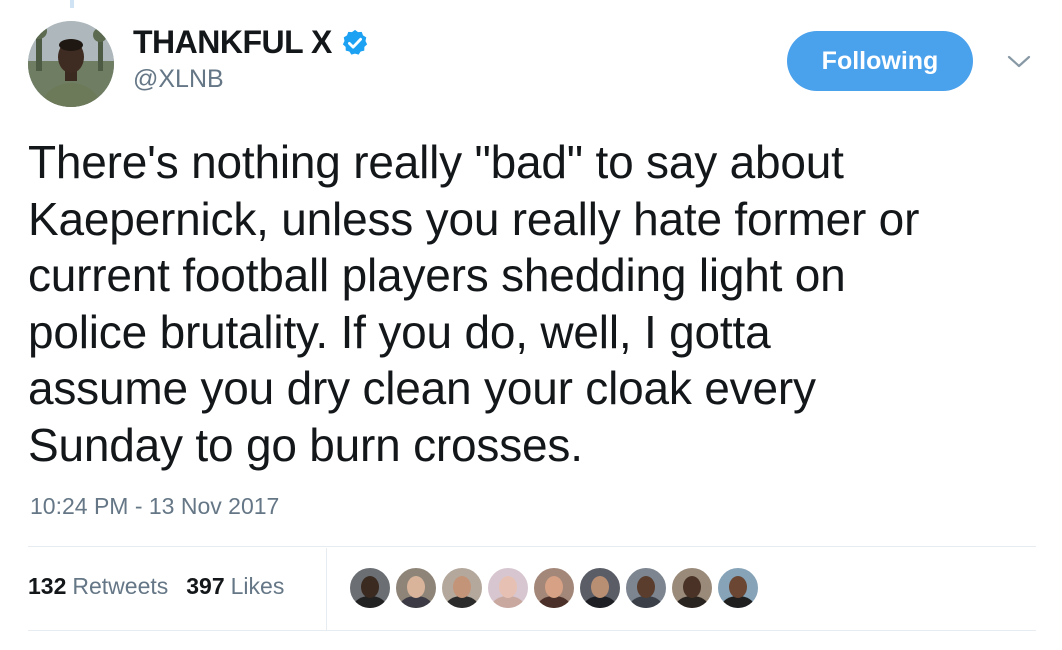 This screenshot has width=1062, height=650. I want to click on stats-divider-top, so click(532, 546).